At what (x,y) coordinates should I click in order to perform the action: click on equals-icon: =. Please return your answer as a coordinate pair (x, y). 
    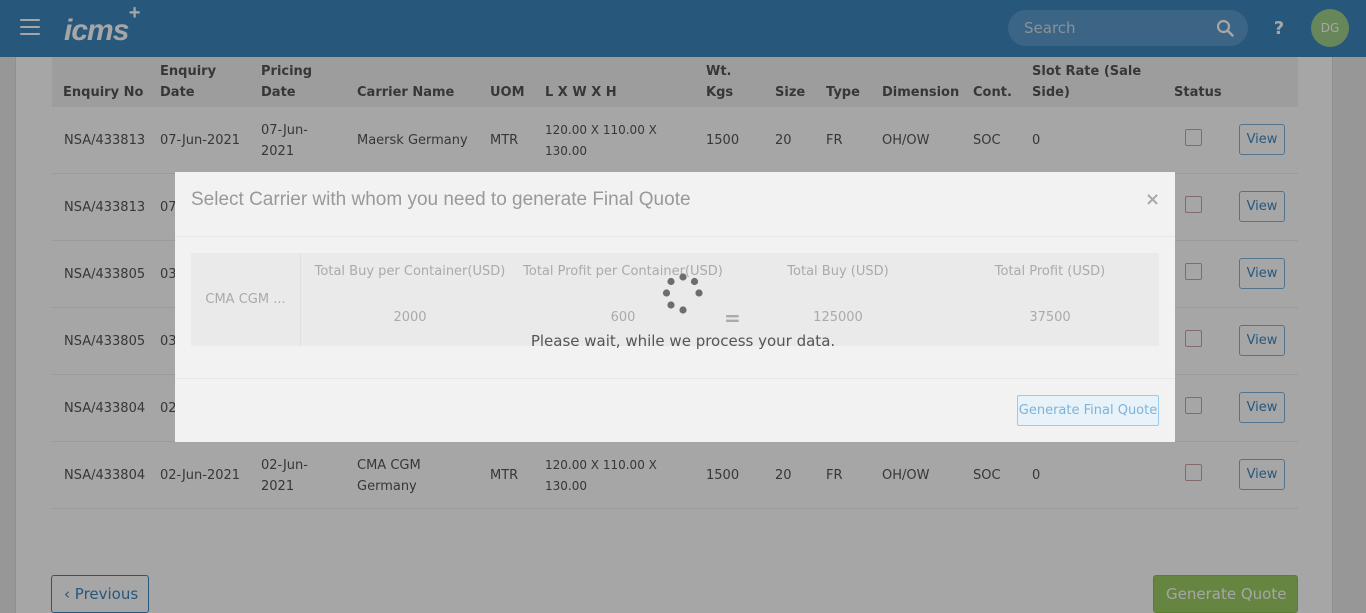
    Looking at the image, I should click on (732, 318).